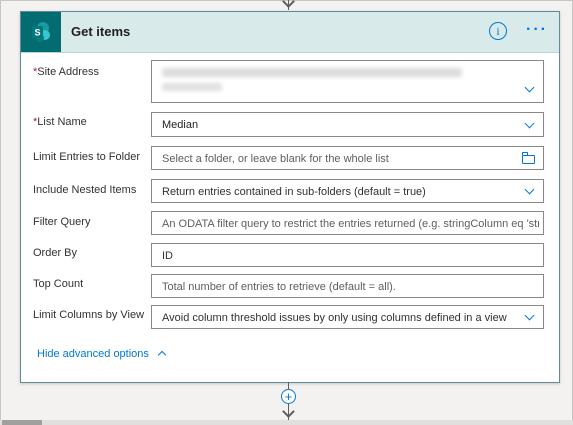 The image size is (573, 425). What do you see at coordinates (41, 32) in the screenshot?
I see `sharepoint-icon: S` at bounding box center [41, 32].